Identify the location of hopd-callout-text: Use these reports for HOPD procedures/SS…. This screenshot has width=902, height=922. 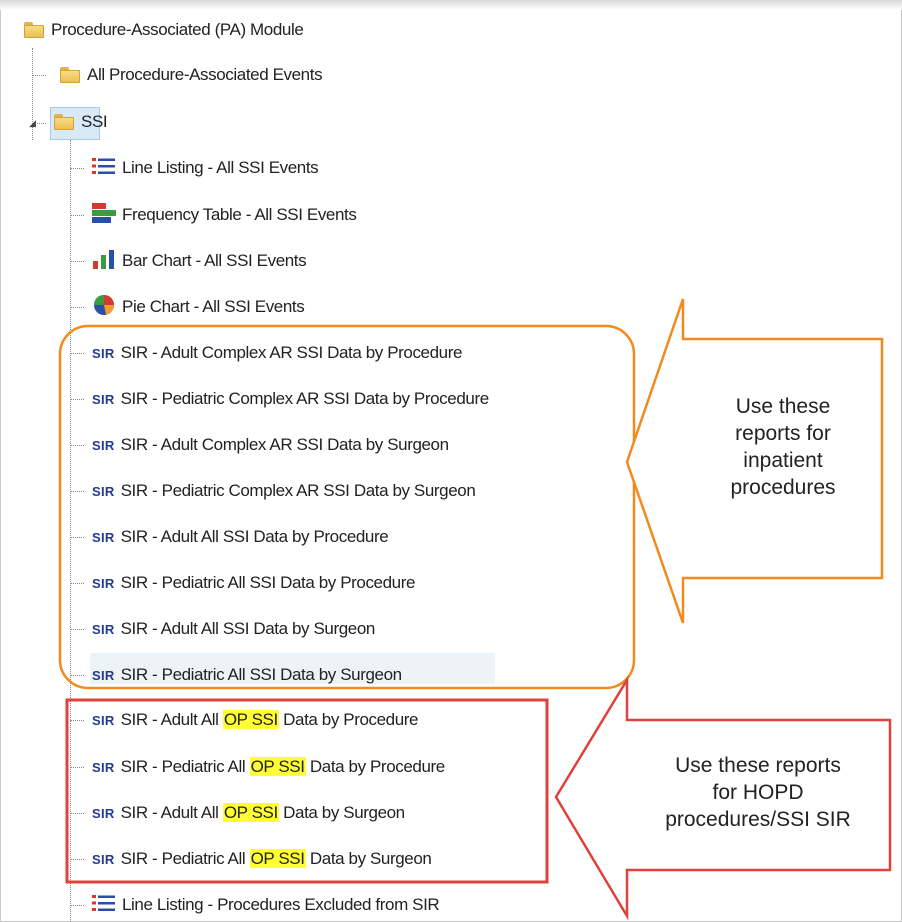
(758, 792).